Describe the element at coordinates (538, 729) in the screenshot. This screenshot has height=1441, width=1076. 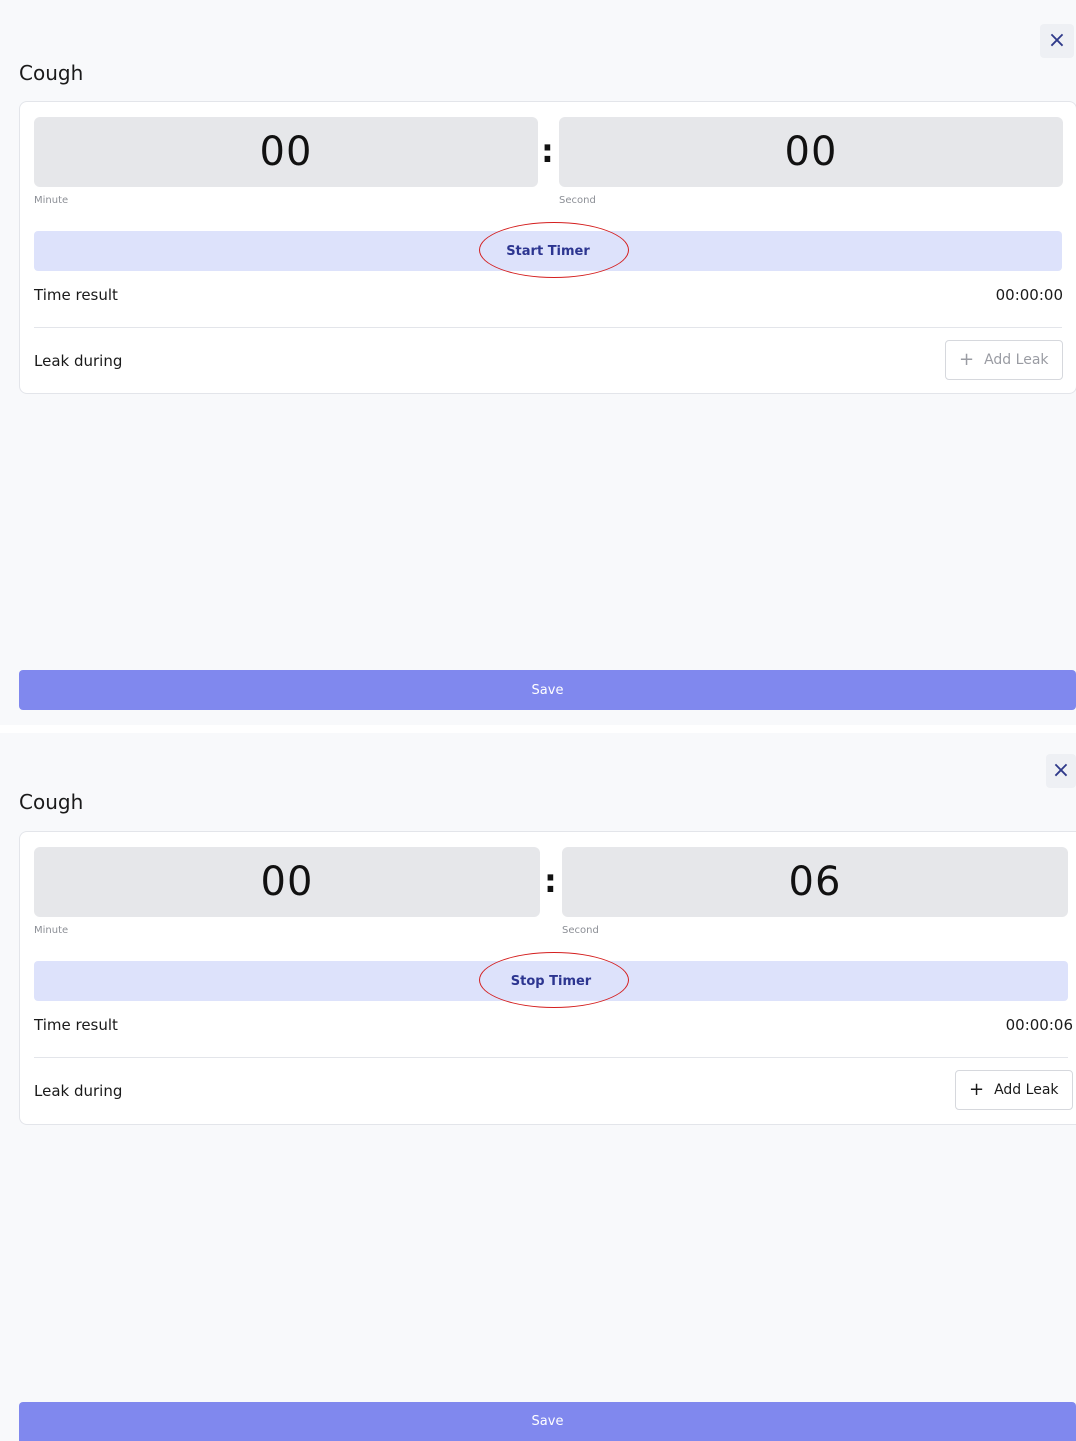
I see `screen-separator` at that location.